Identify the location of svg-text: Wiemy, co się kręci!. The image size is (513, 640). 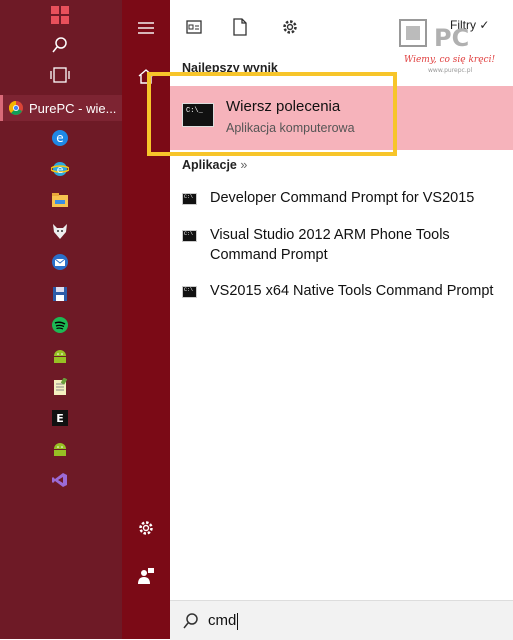
(449, 60).